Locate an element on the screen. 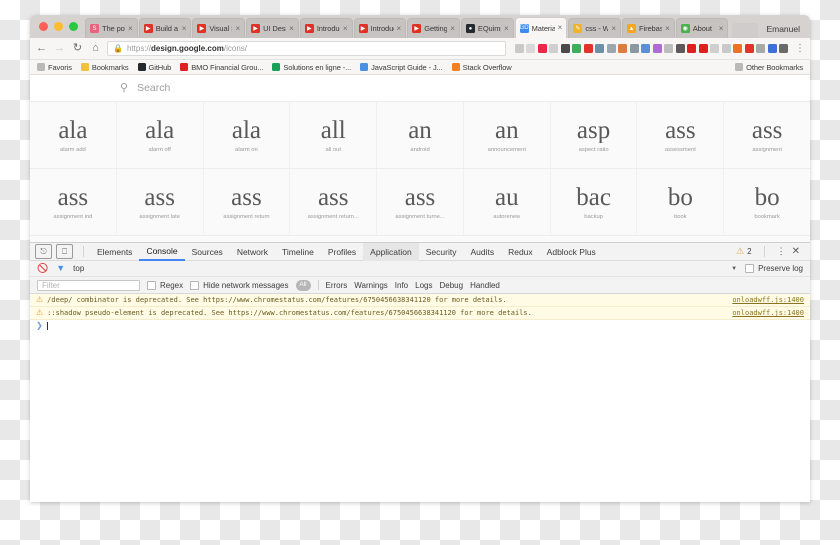  icon-grid-cell: an announcement is located at coordinates (507, 135).